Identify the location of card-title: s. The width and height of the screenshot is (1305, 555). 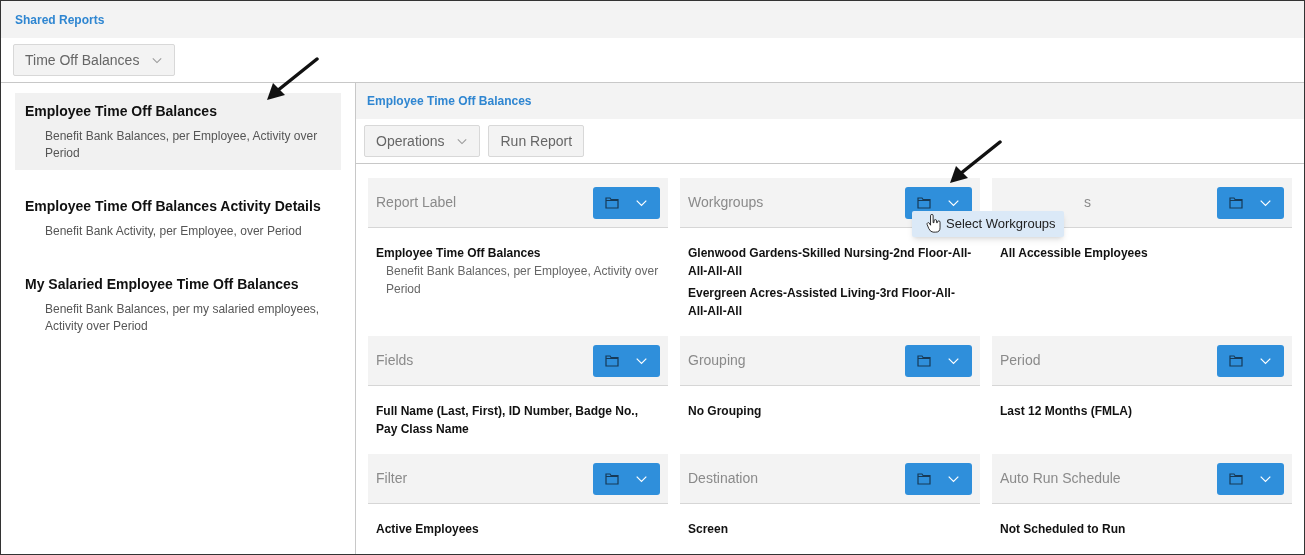
(1087, 202).